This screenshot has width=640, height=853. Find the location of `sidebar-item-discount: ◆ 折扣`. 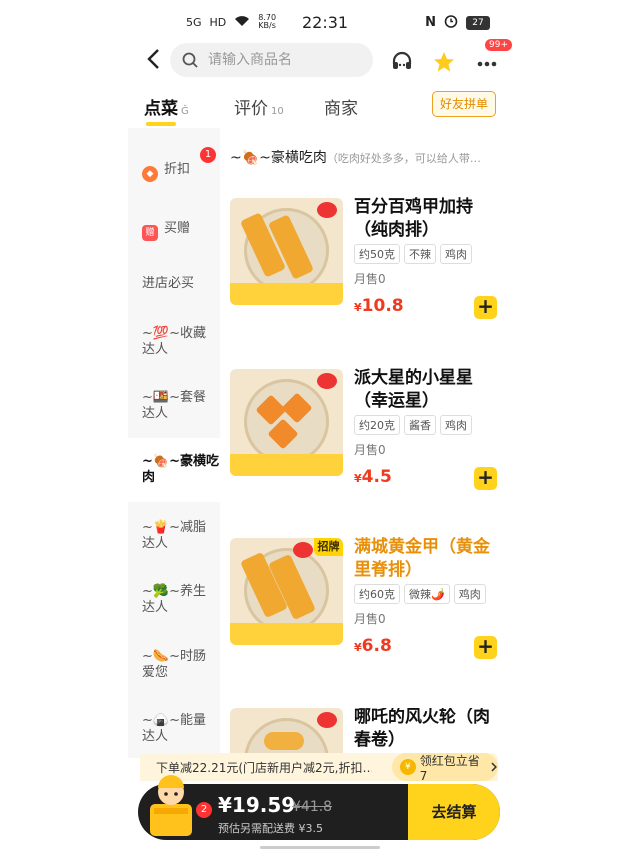

sidebar-item-discount: ◆ 折扣 is located at coordinates (179, 172).